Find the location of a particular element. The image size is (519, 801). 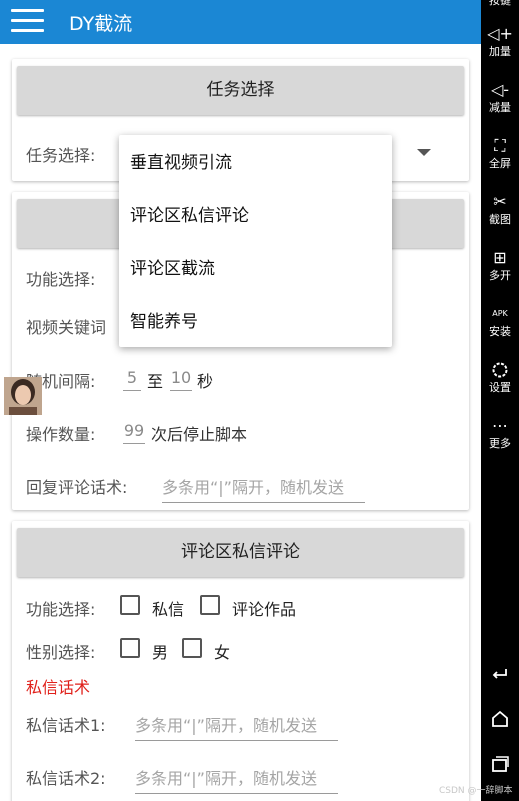

sidebar-item-label: 减量 is located at coordinates (500, 107).